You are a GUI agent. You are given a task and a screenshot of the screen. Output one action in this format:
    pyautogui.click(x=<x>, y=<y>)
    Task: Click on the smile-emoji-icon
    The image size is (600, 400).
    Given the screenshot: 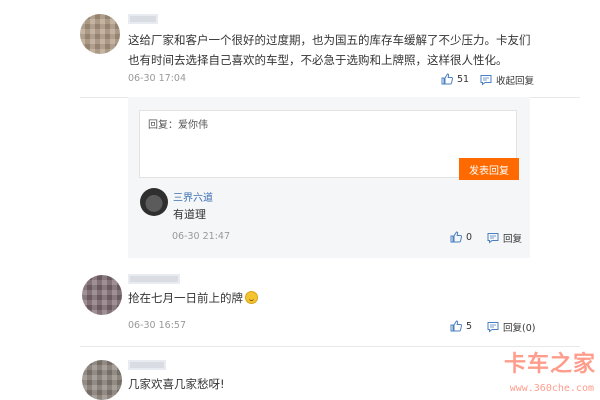 What is the action you would take?
    pyautogui.click(x=251, y=297)
    